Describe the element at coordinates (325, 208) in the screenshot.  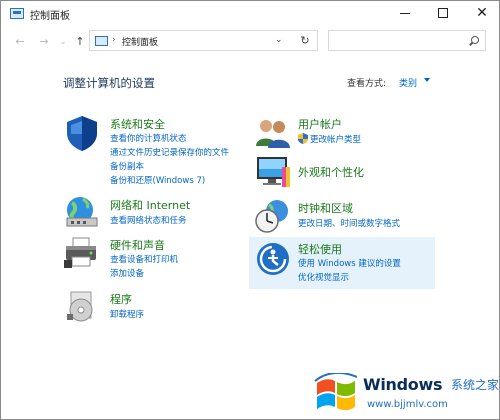
I see `category-clock-region: 时钟和区域` at that location.